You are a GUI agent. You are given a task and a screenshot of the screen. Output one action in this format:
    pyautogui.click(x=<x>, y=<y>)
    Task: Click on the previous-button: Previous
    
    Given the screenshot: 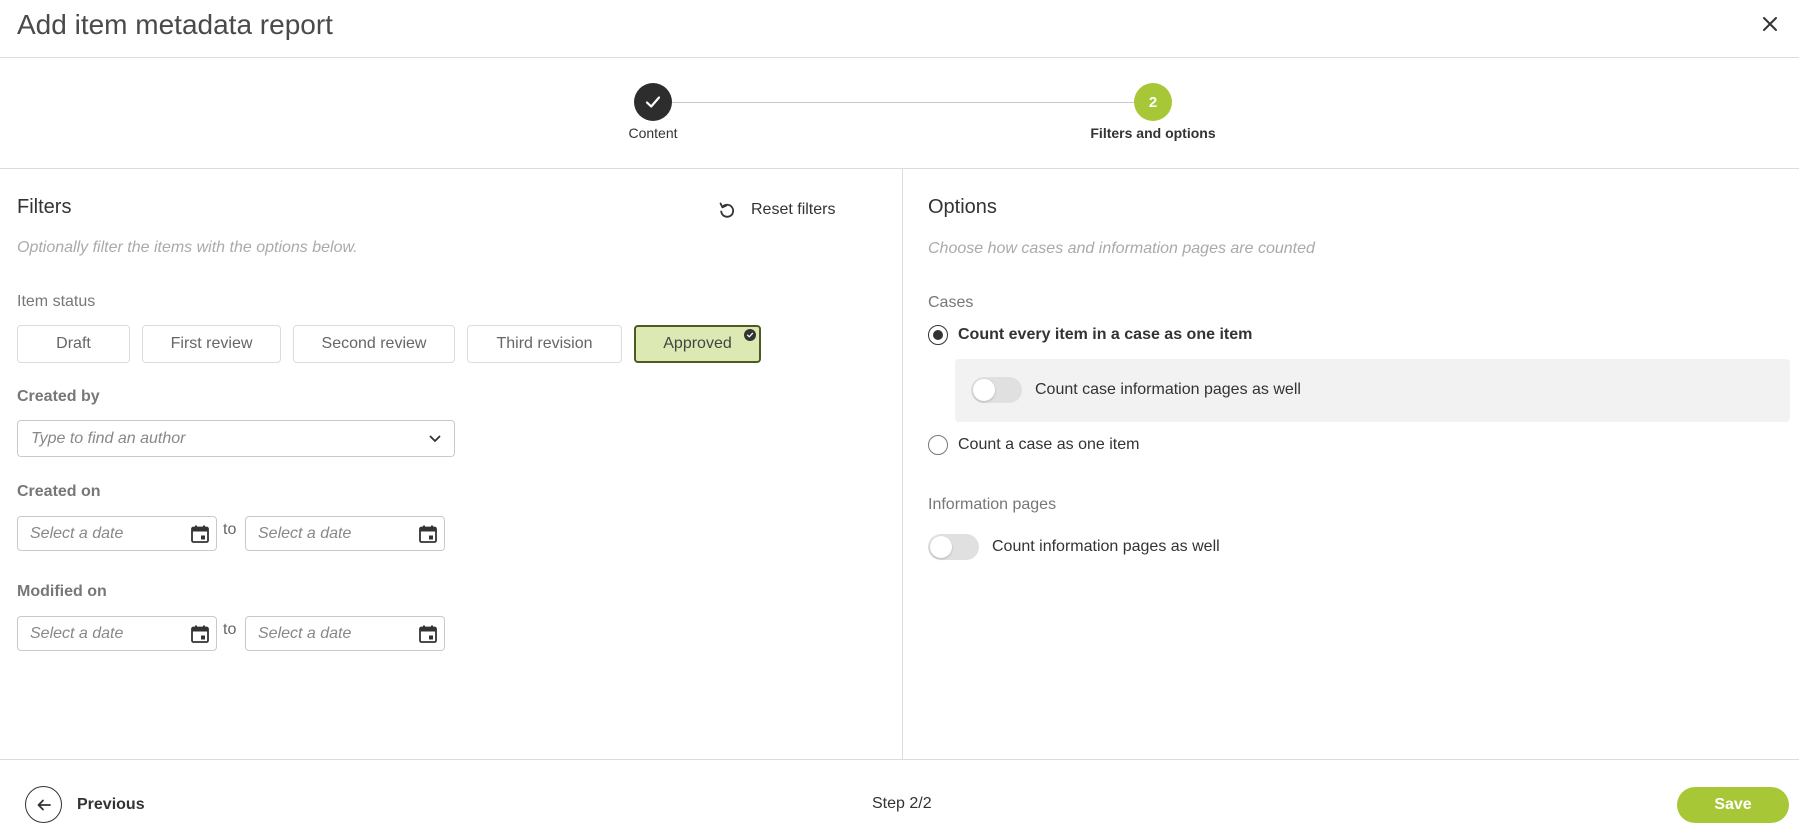 What is the action you would take?
    pyautogui.click(x=85, y=804)
    